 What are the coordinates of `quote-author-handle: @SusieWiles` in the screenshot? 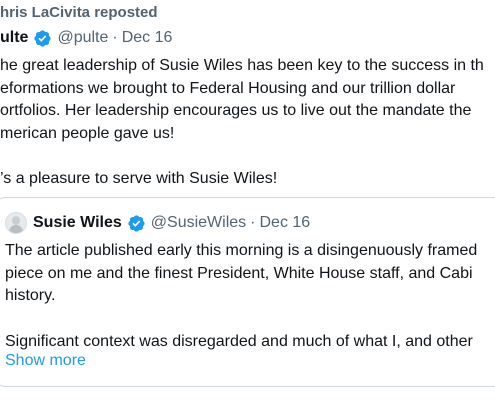 It's located at (198, 223).